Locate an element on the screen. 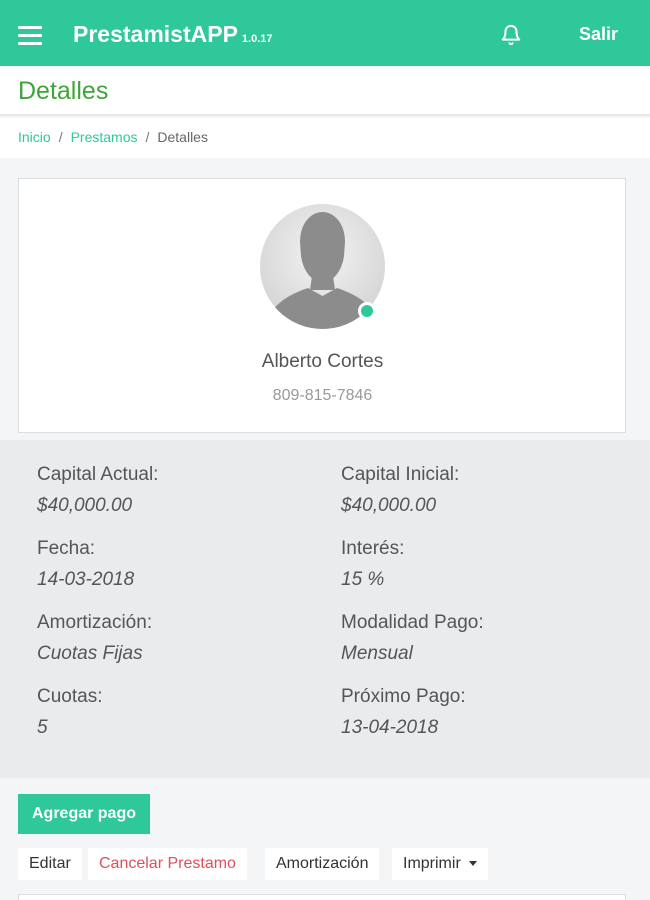 The height and width of the screenshot is (900, 650). amortization-button: Amortización is located at coordinates (322, 864).